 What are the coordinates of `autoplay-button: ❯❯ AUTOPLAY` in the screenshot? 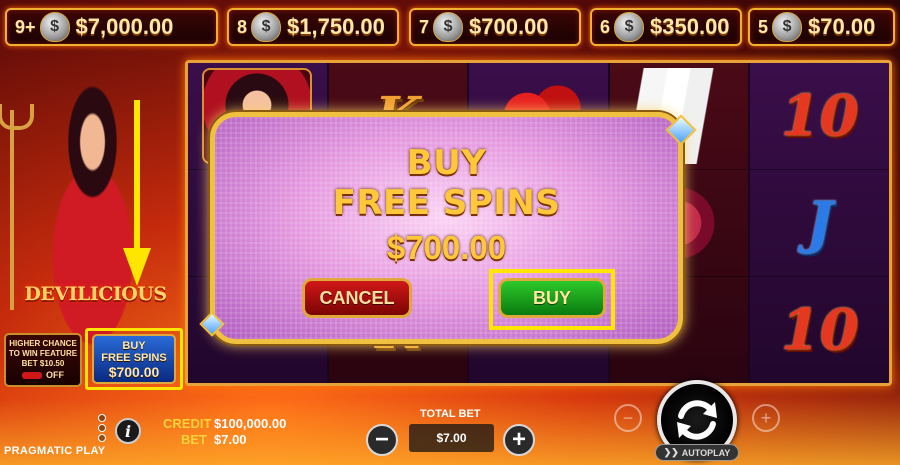 It's located at (697, 452).